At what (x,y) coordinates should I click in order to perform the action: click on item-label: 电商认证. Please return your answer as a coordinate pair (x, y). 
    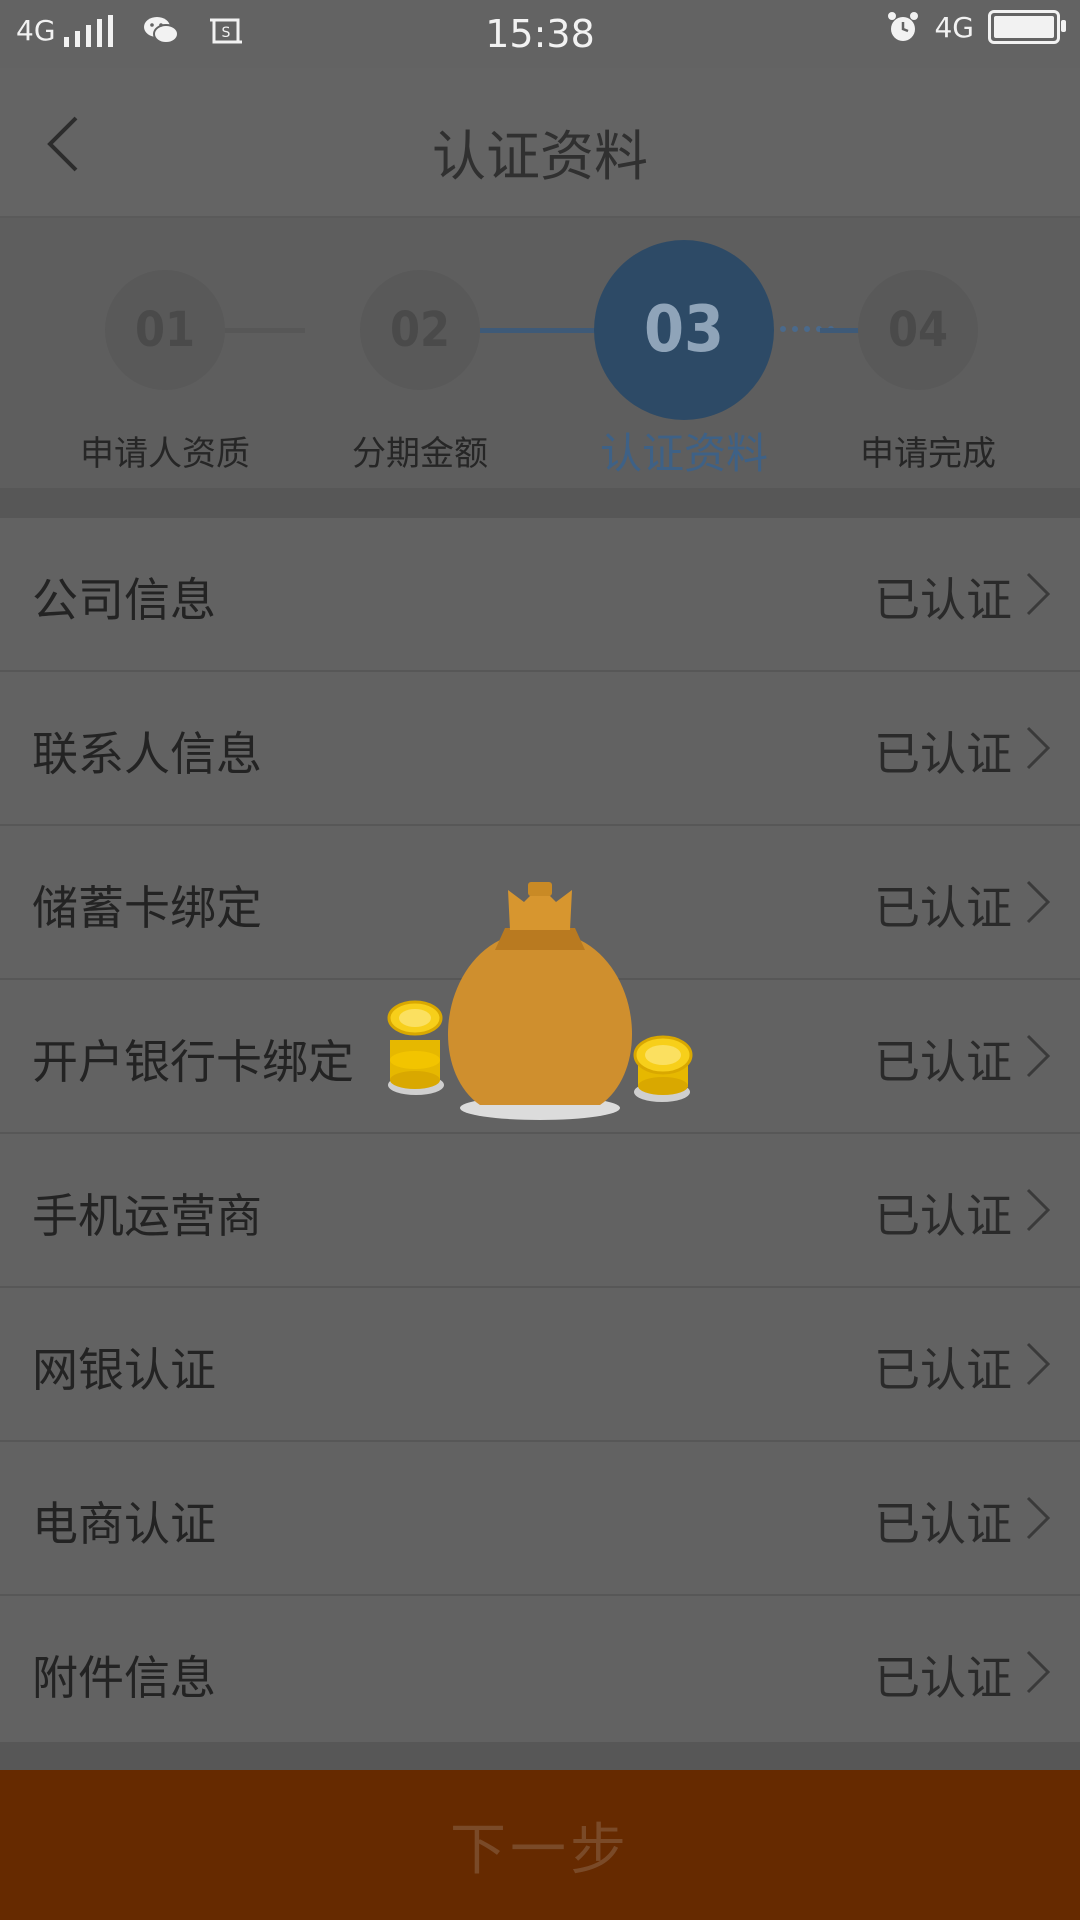
    Looking at the image, I should click on (124, 1524).